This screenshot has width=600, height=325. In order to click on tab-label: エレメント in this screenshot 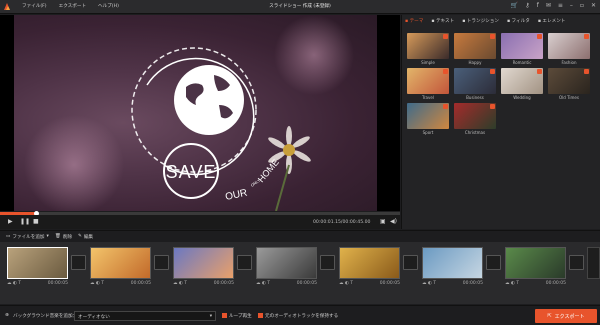, I will do `click(554, 21)`.